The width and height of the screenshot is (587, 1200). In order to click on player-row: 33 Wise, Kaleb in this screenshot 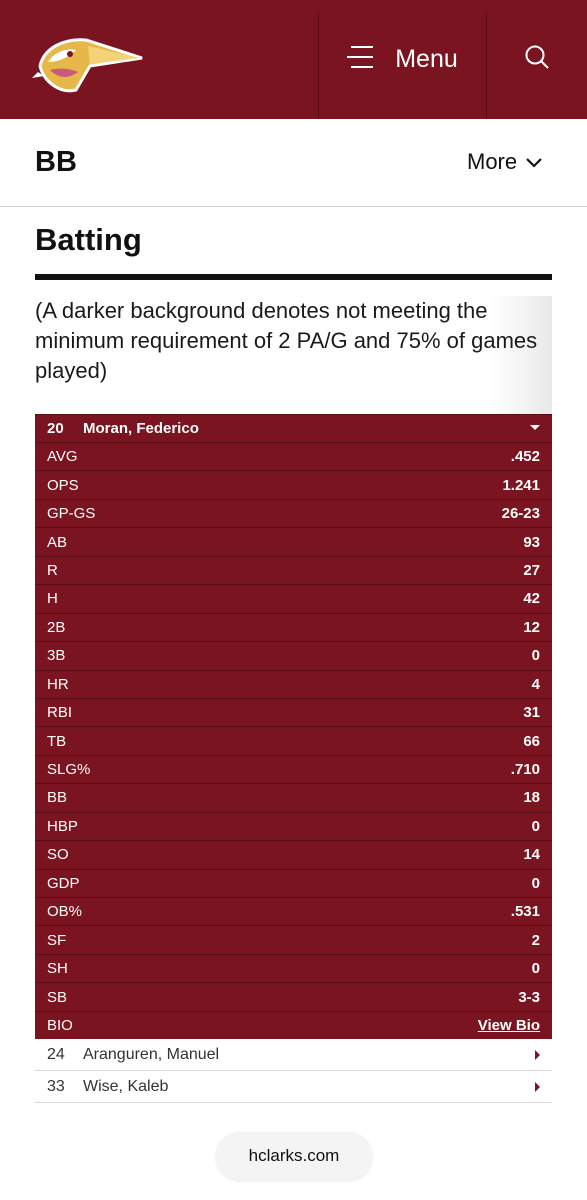, I will do `click(293, 1087)`.